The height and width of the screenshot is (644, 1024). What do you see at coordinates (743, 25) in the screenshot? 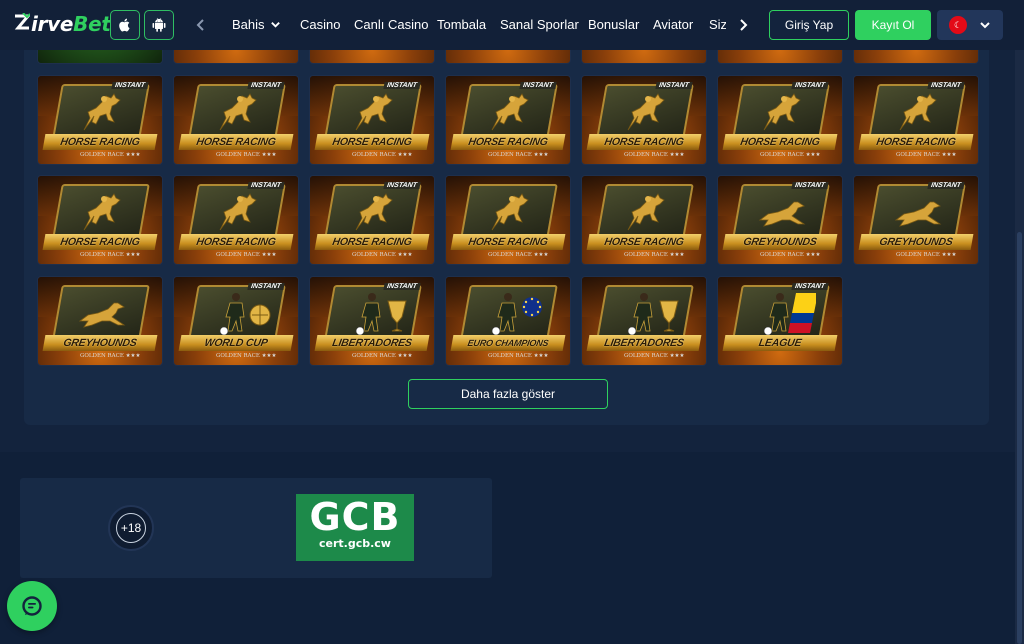
I see `nav-scroll-right-button` at bounding box center [743, 25].